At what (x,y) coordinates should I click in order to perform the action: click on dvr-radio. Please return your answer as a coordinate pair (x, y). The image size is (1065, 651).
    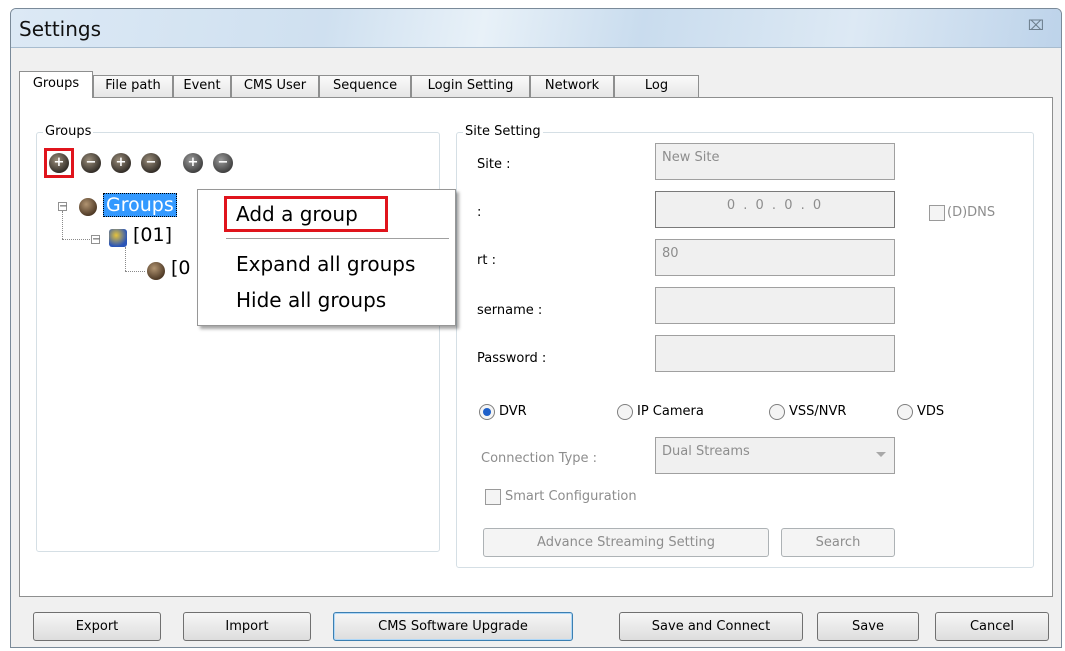
    Looking at the image, I should click on (487, 412).